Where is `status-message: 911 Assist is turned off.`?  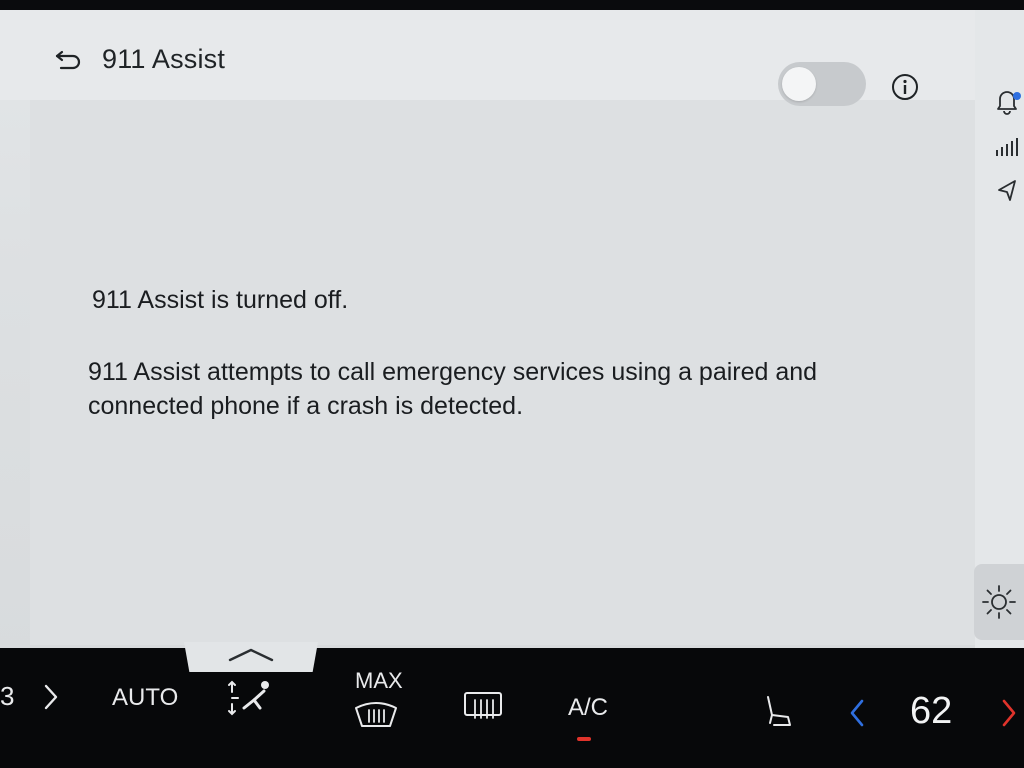 status-message: 911 Assist is turned off. is located at coordinates (220, 300).